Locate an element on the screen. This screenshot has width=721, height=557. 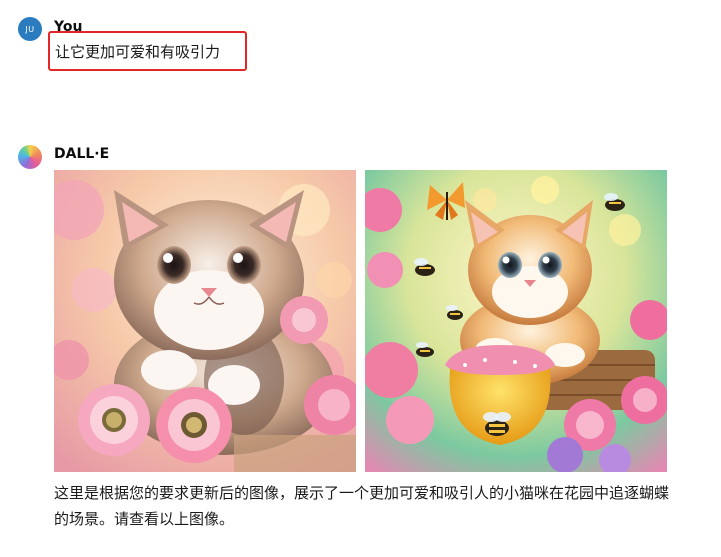
user-avatar-initials: JU is located at coordinates (30, 29).